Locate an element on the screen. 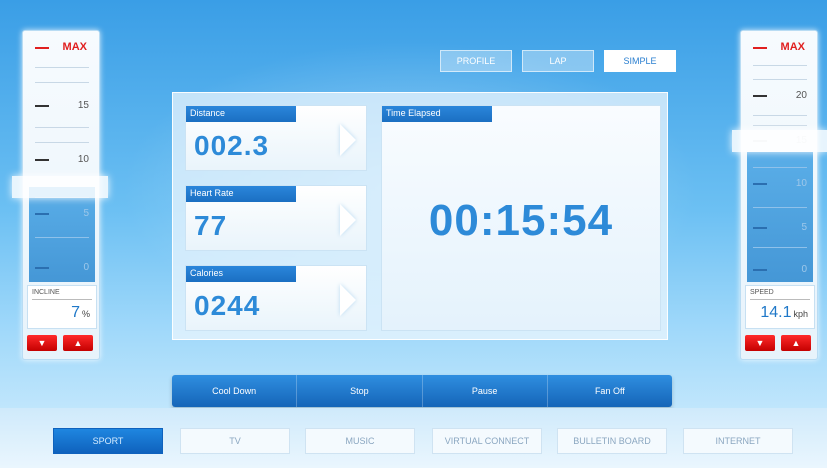  pause-button: Pause is located at coordinates (485, 391).